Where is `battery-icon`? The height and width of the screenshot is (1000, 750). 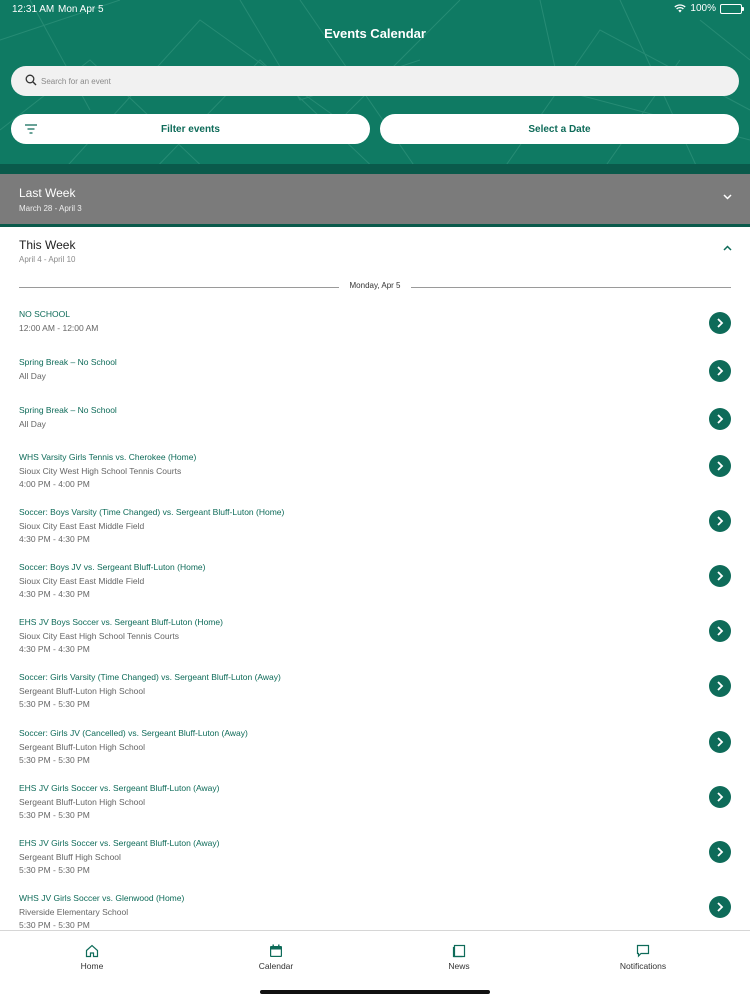 battery-icon is located at coordinates (732, 8).